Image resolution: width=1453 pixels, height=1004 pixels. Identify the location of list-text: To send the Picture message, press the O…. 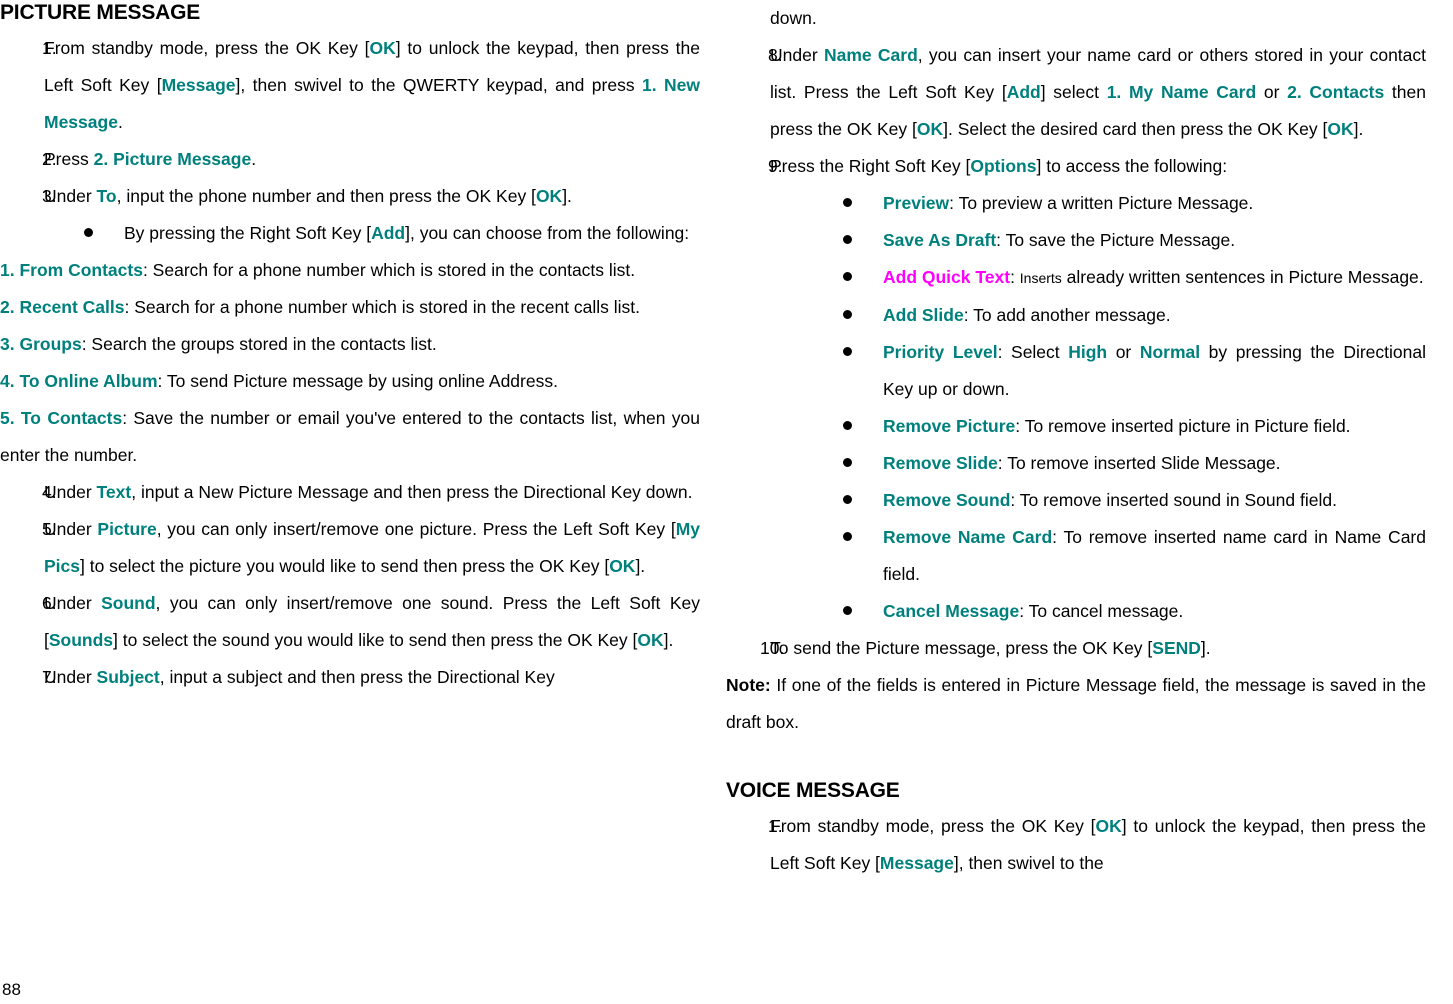
(1098, 648).